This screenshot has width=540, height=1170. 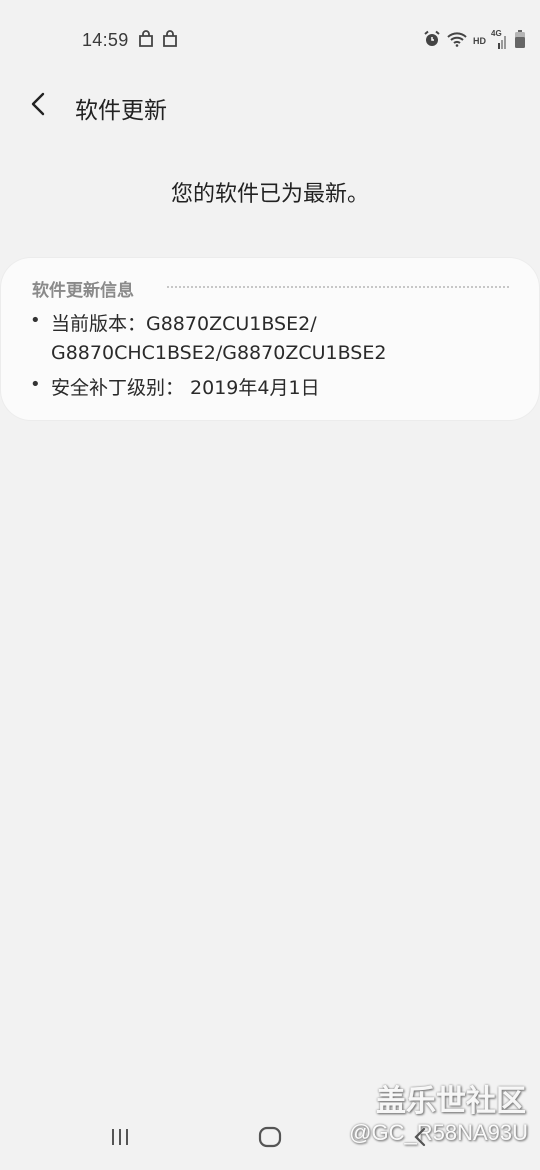 What do you see at coordinates (121, 111) in the screenshot?
I see `page-title: 软件更新` at bounding box center [121, 111].